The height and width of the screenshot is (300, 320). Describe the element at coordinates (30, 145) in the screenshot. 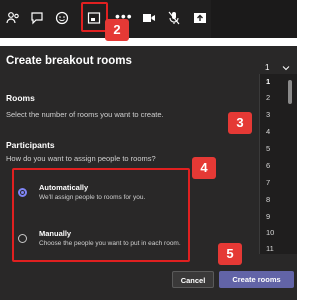

I see `participants-label: Participants` at that location.